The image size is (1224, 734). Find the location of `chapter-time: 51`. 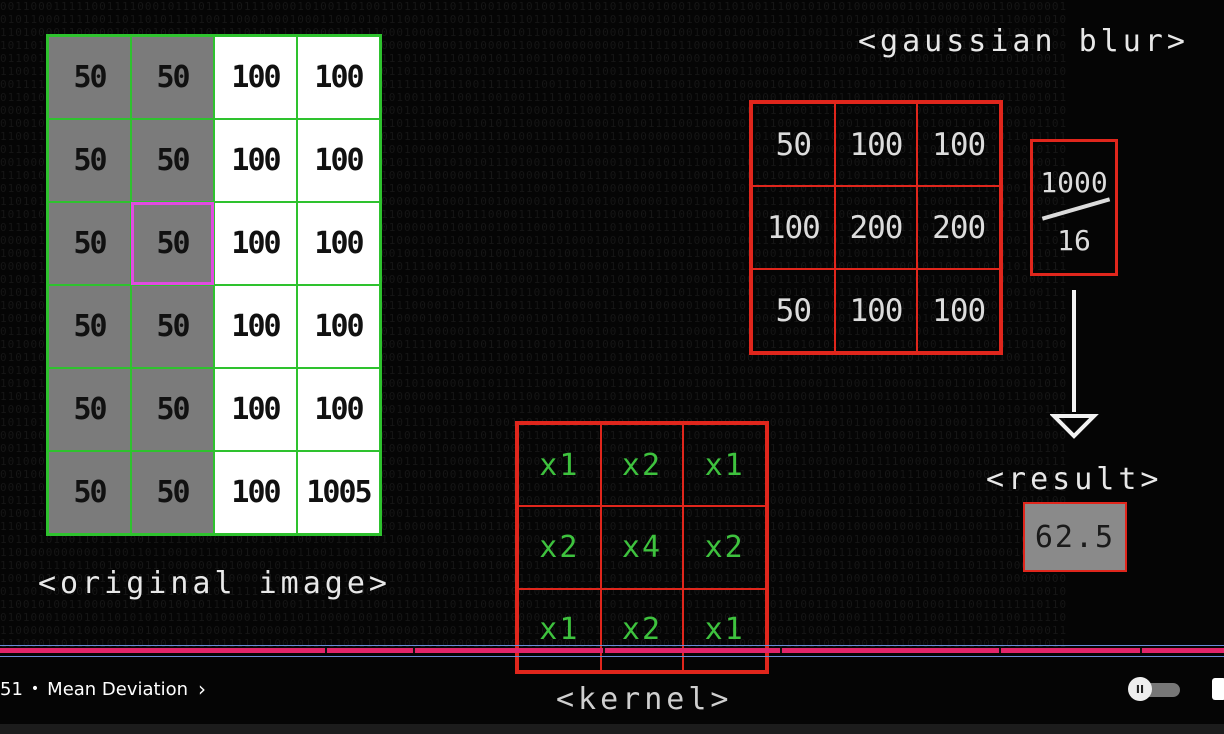

chapter-time: 51 is located at coordinates (11, 689).